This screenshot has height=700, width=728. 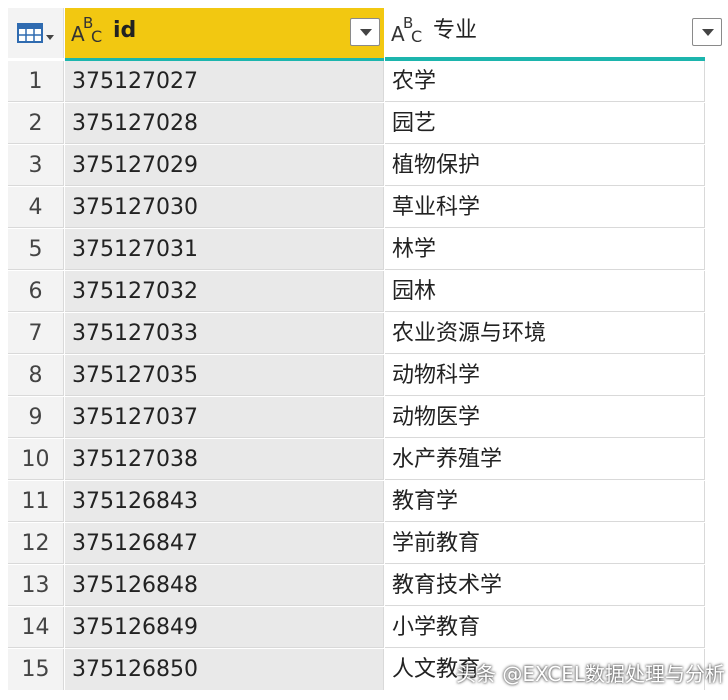 I want to click on cell-major: 农学, so click(x=545, y=81).